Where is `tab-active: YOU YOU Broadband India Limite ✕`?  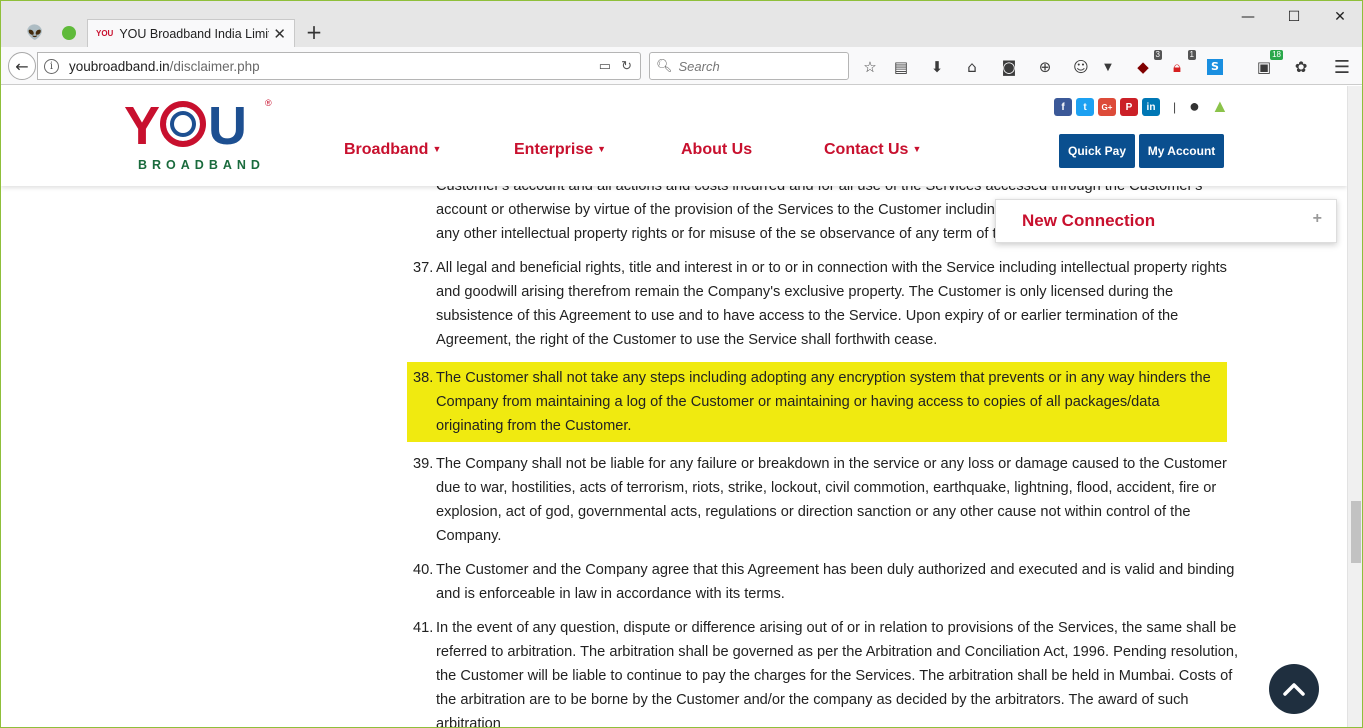
tab-active: YOU YOU Broadband India Limite ✕ is located at coordinates (191, 33).